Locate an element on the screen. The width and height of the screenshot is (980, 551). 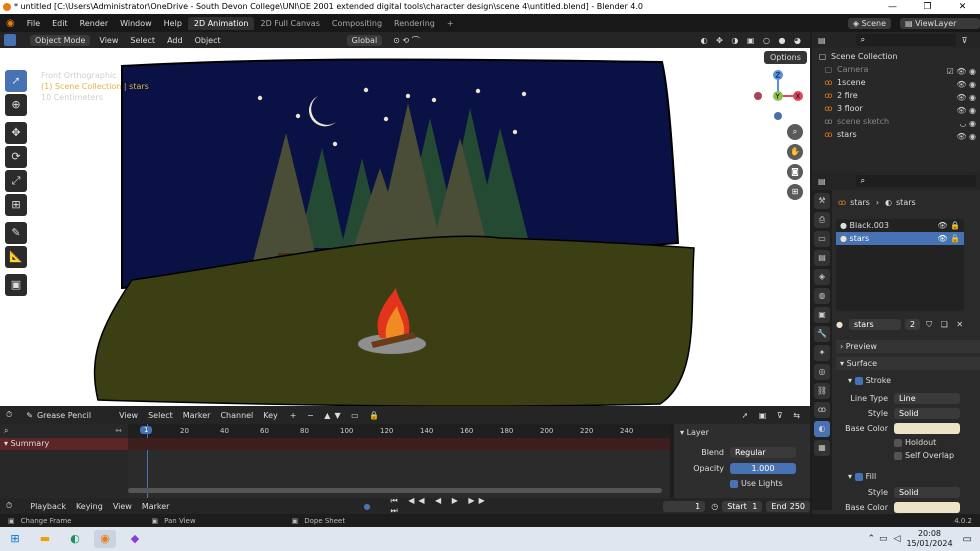
horizontal-scrollbar is located at coordinates (395, 490).